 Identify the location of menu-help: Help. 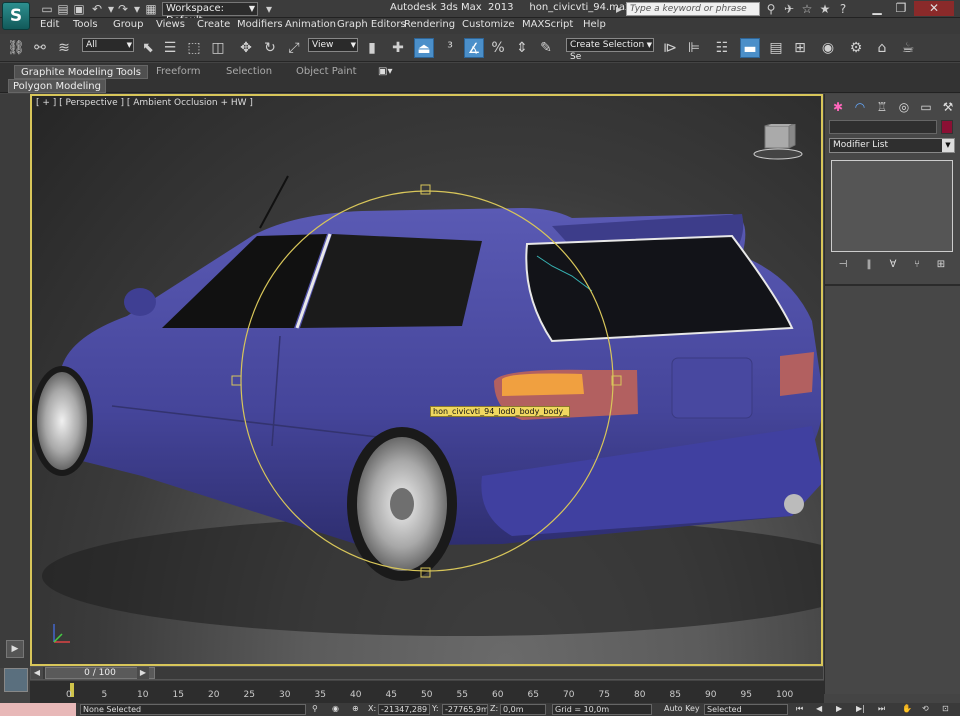
(594, 24).